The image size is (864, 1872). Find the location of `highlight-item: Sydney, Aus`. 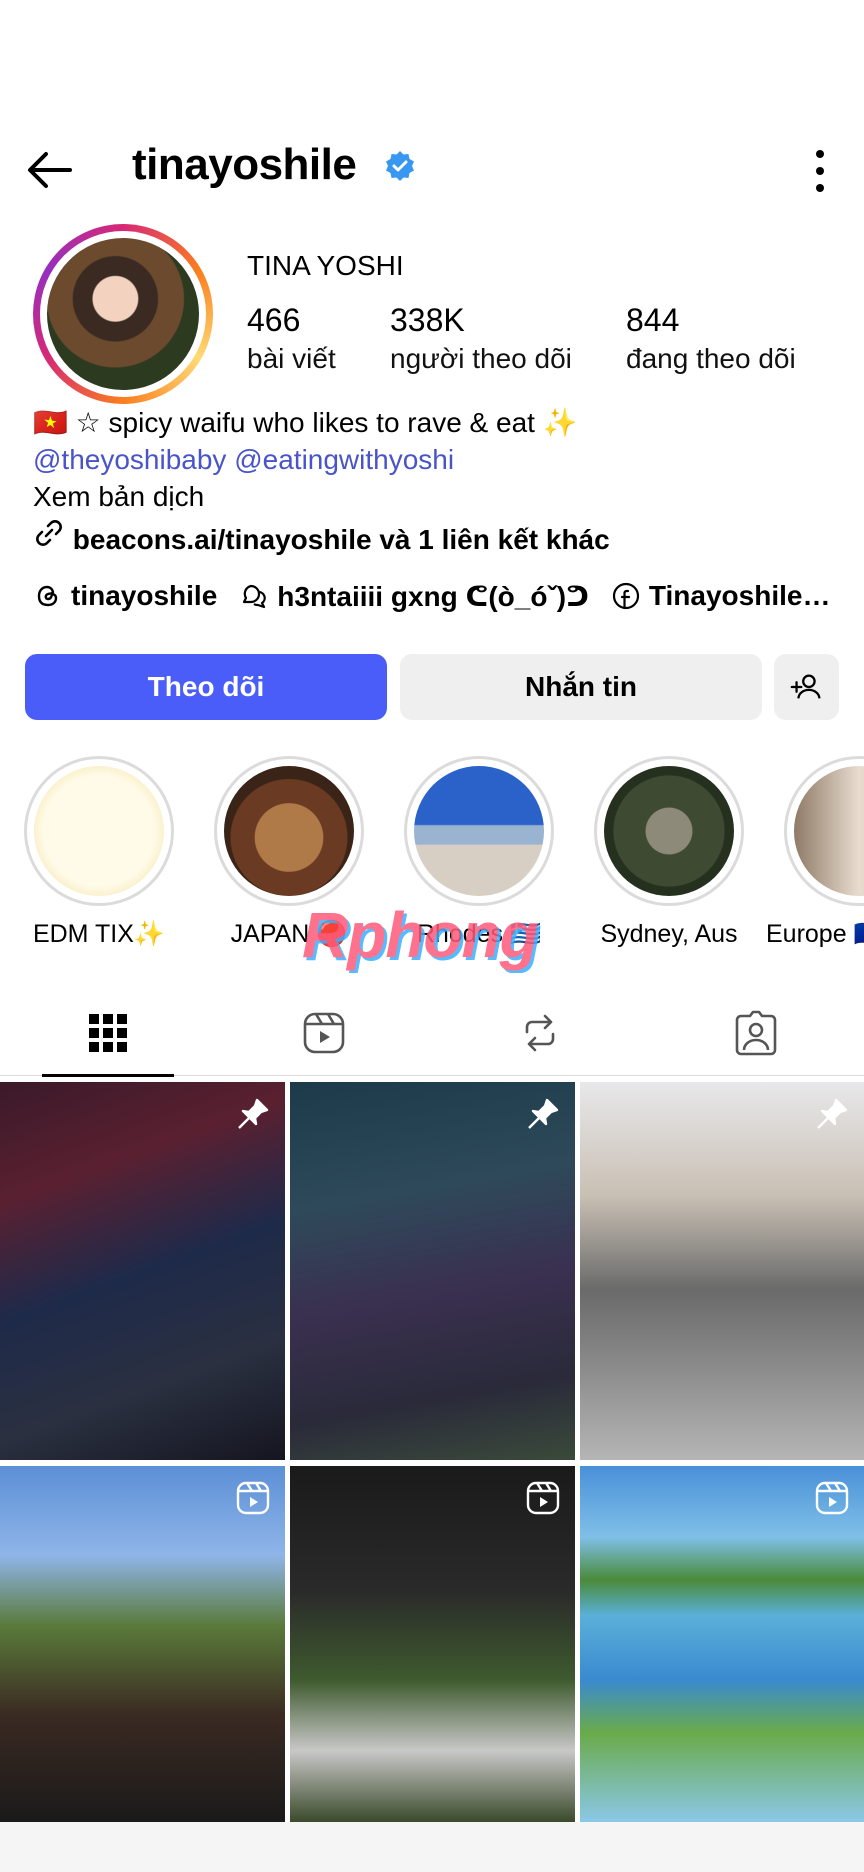

highlight-item: Sydney, Aus is located at coordinates (669, 852).